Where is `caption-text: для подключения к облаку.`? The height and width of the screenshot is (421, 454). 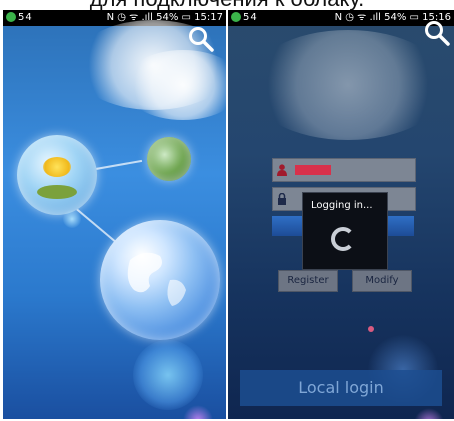 caption-text: для подключения к облаку. is located at coordinates (227, 5).